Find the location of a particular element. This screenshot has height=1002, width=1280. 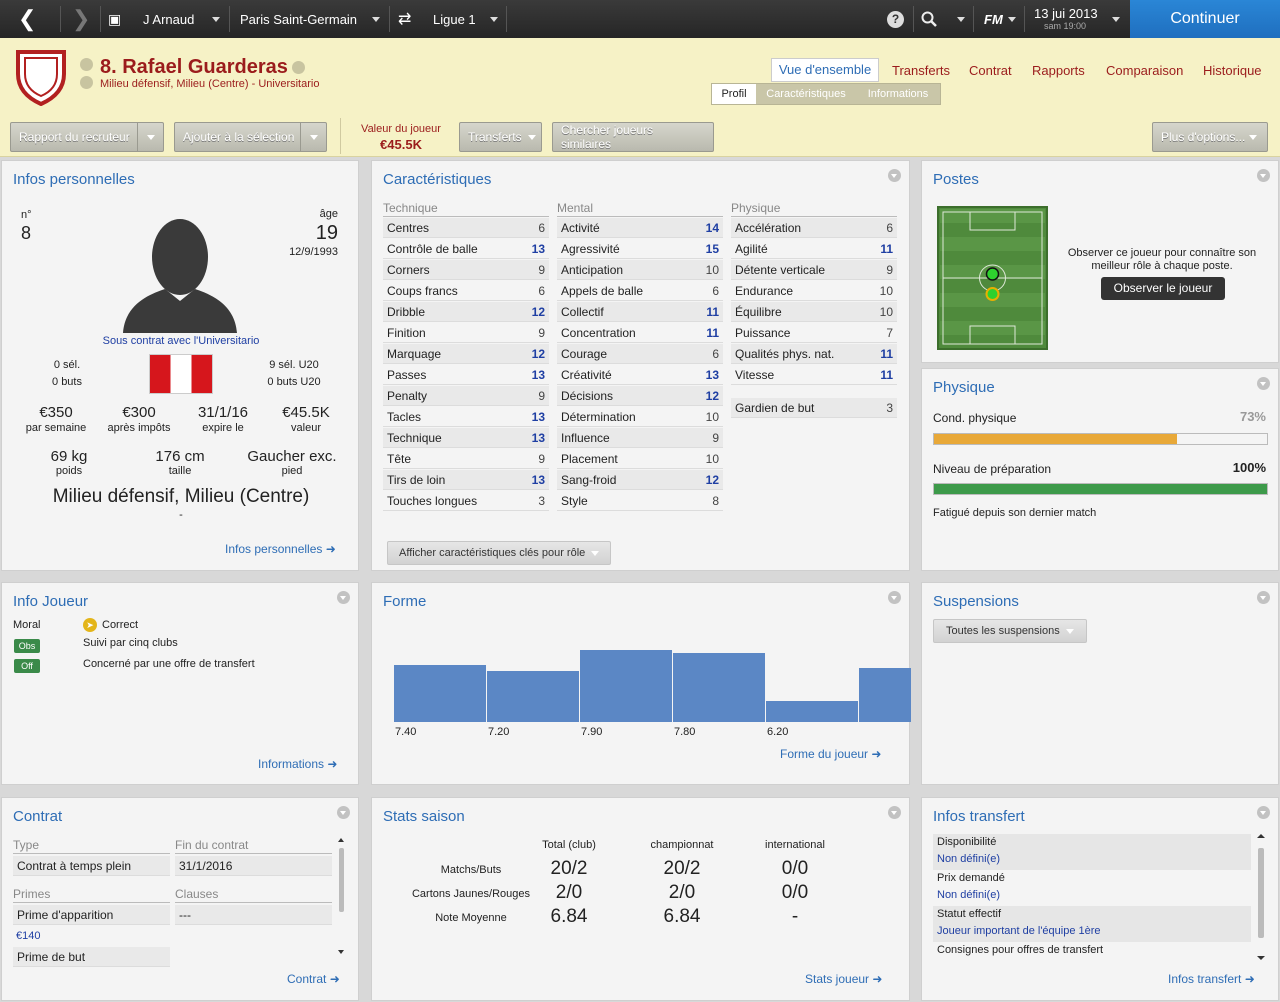

help-icon: ? is located at coordinates (895, 19).